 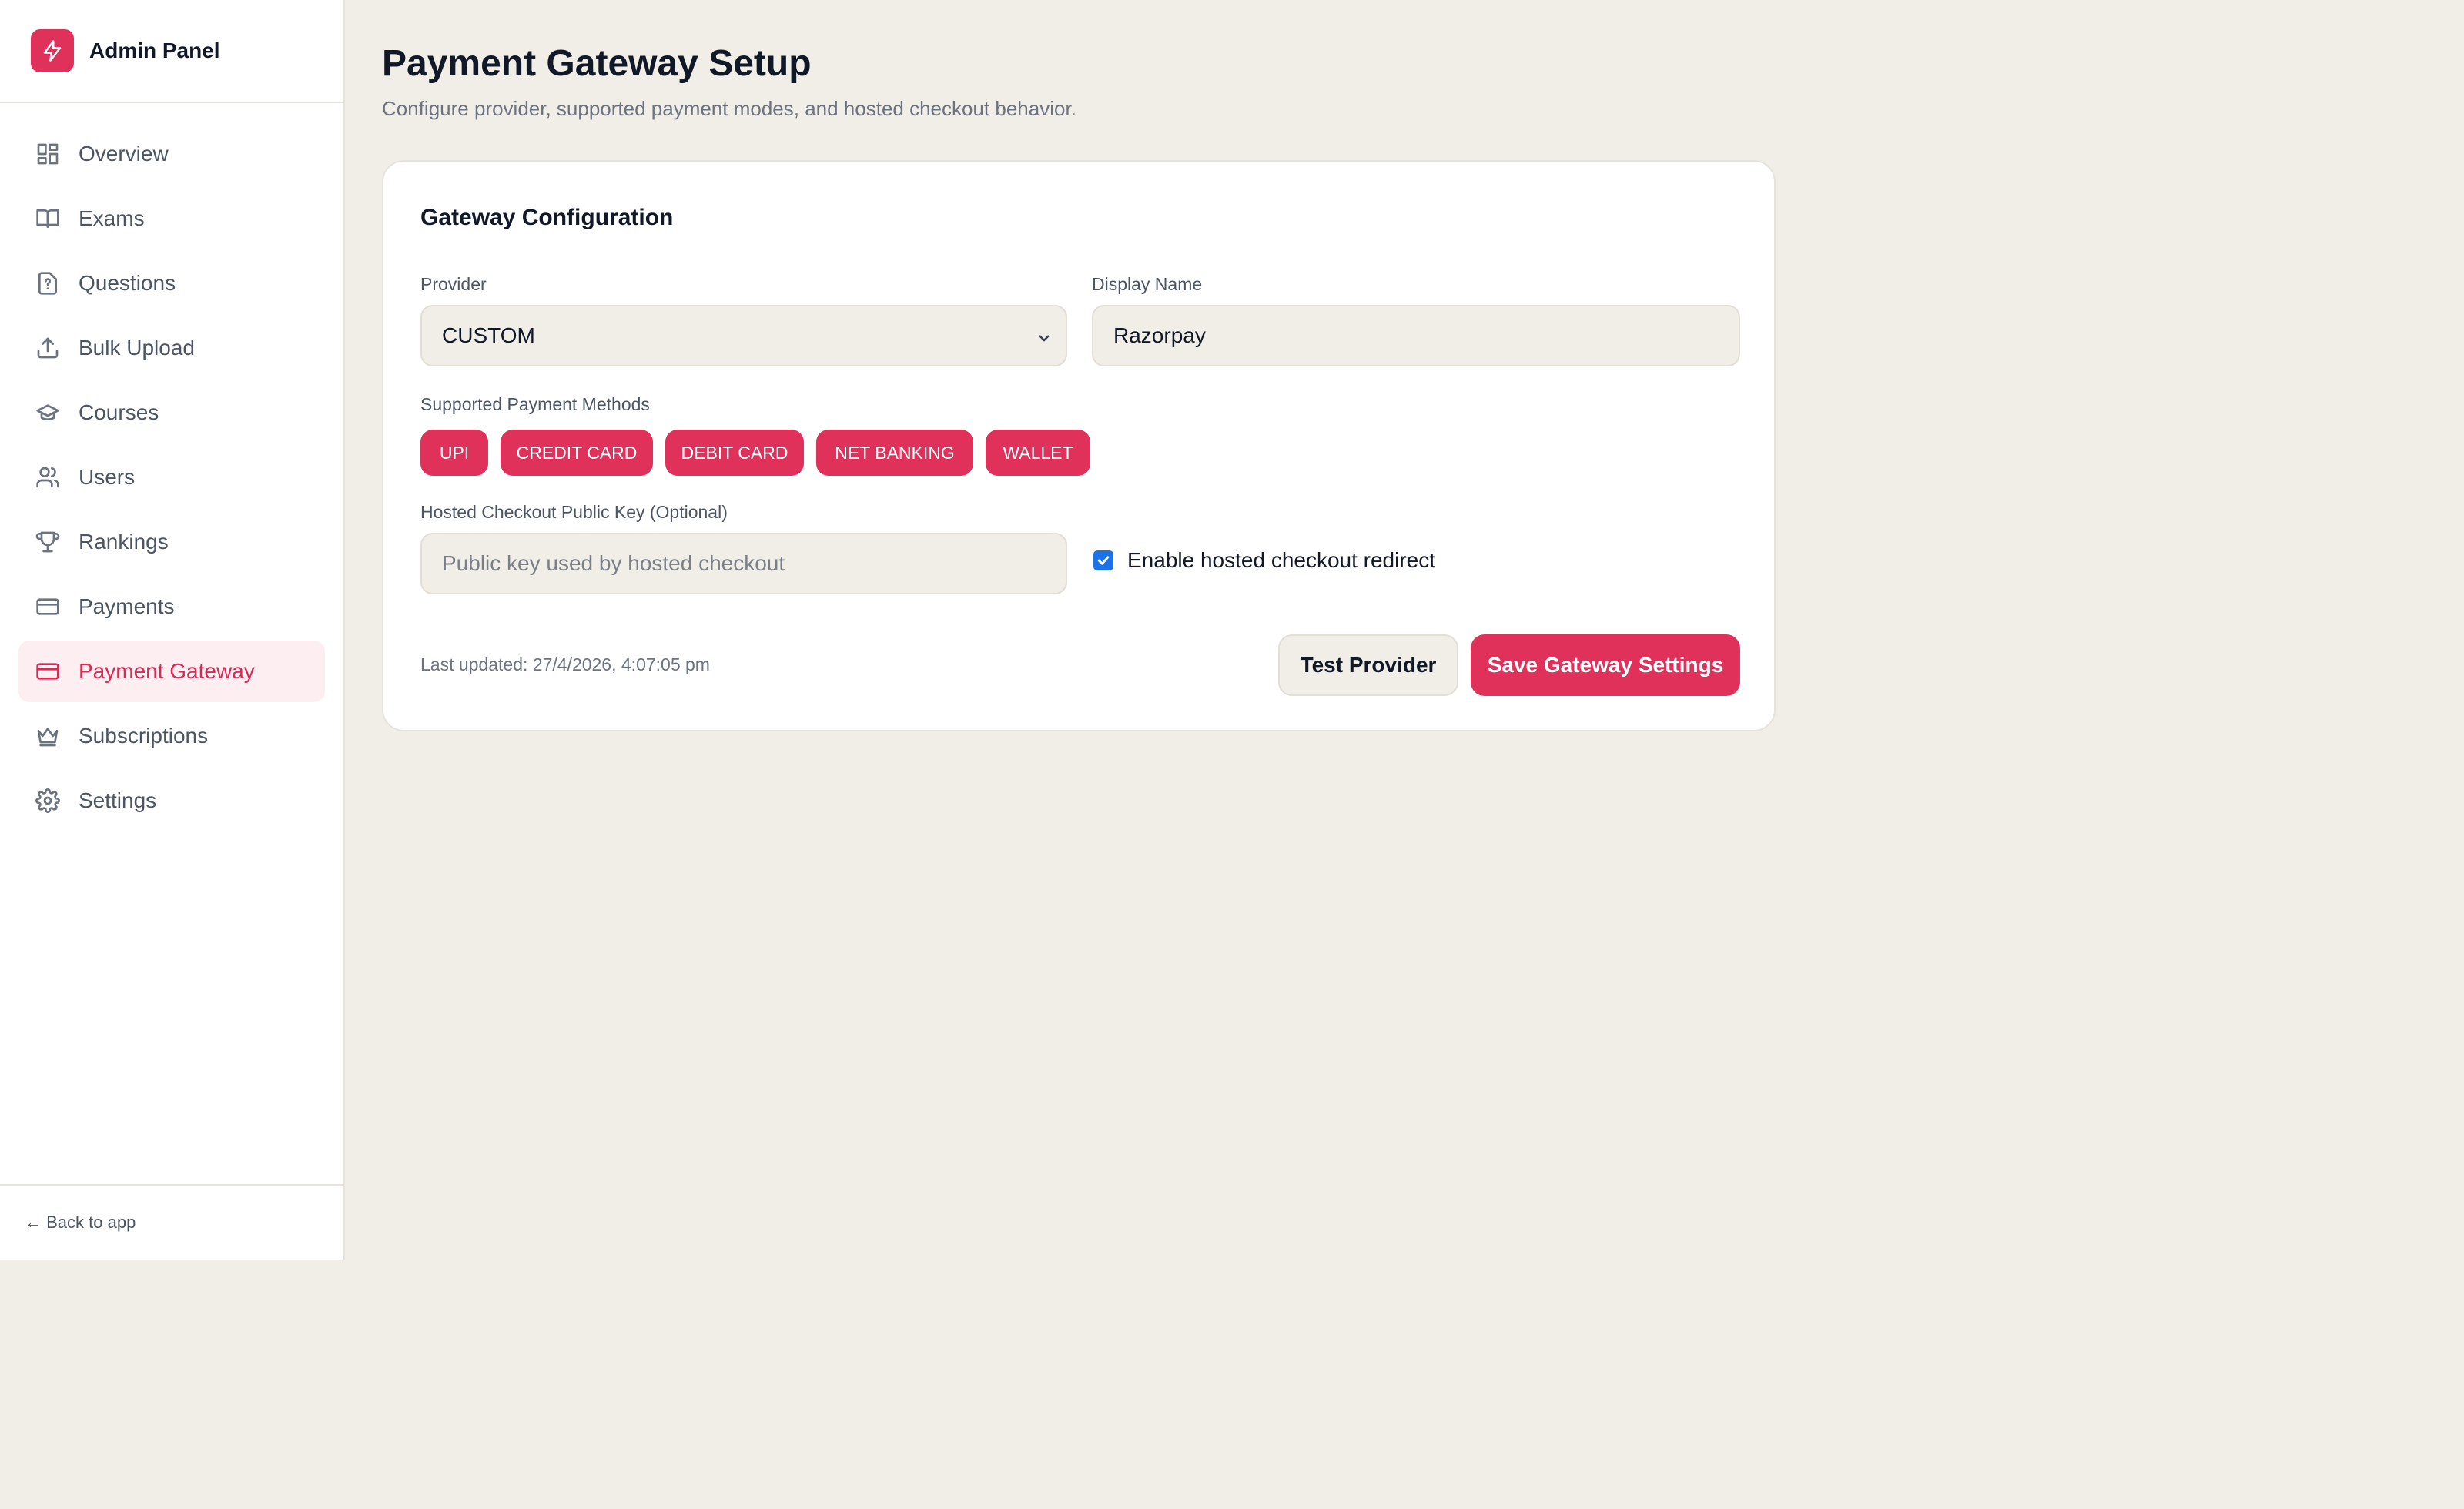 I want to click on brand-title: Admin Panel, so click(x=154, y=50).